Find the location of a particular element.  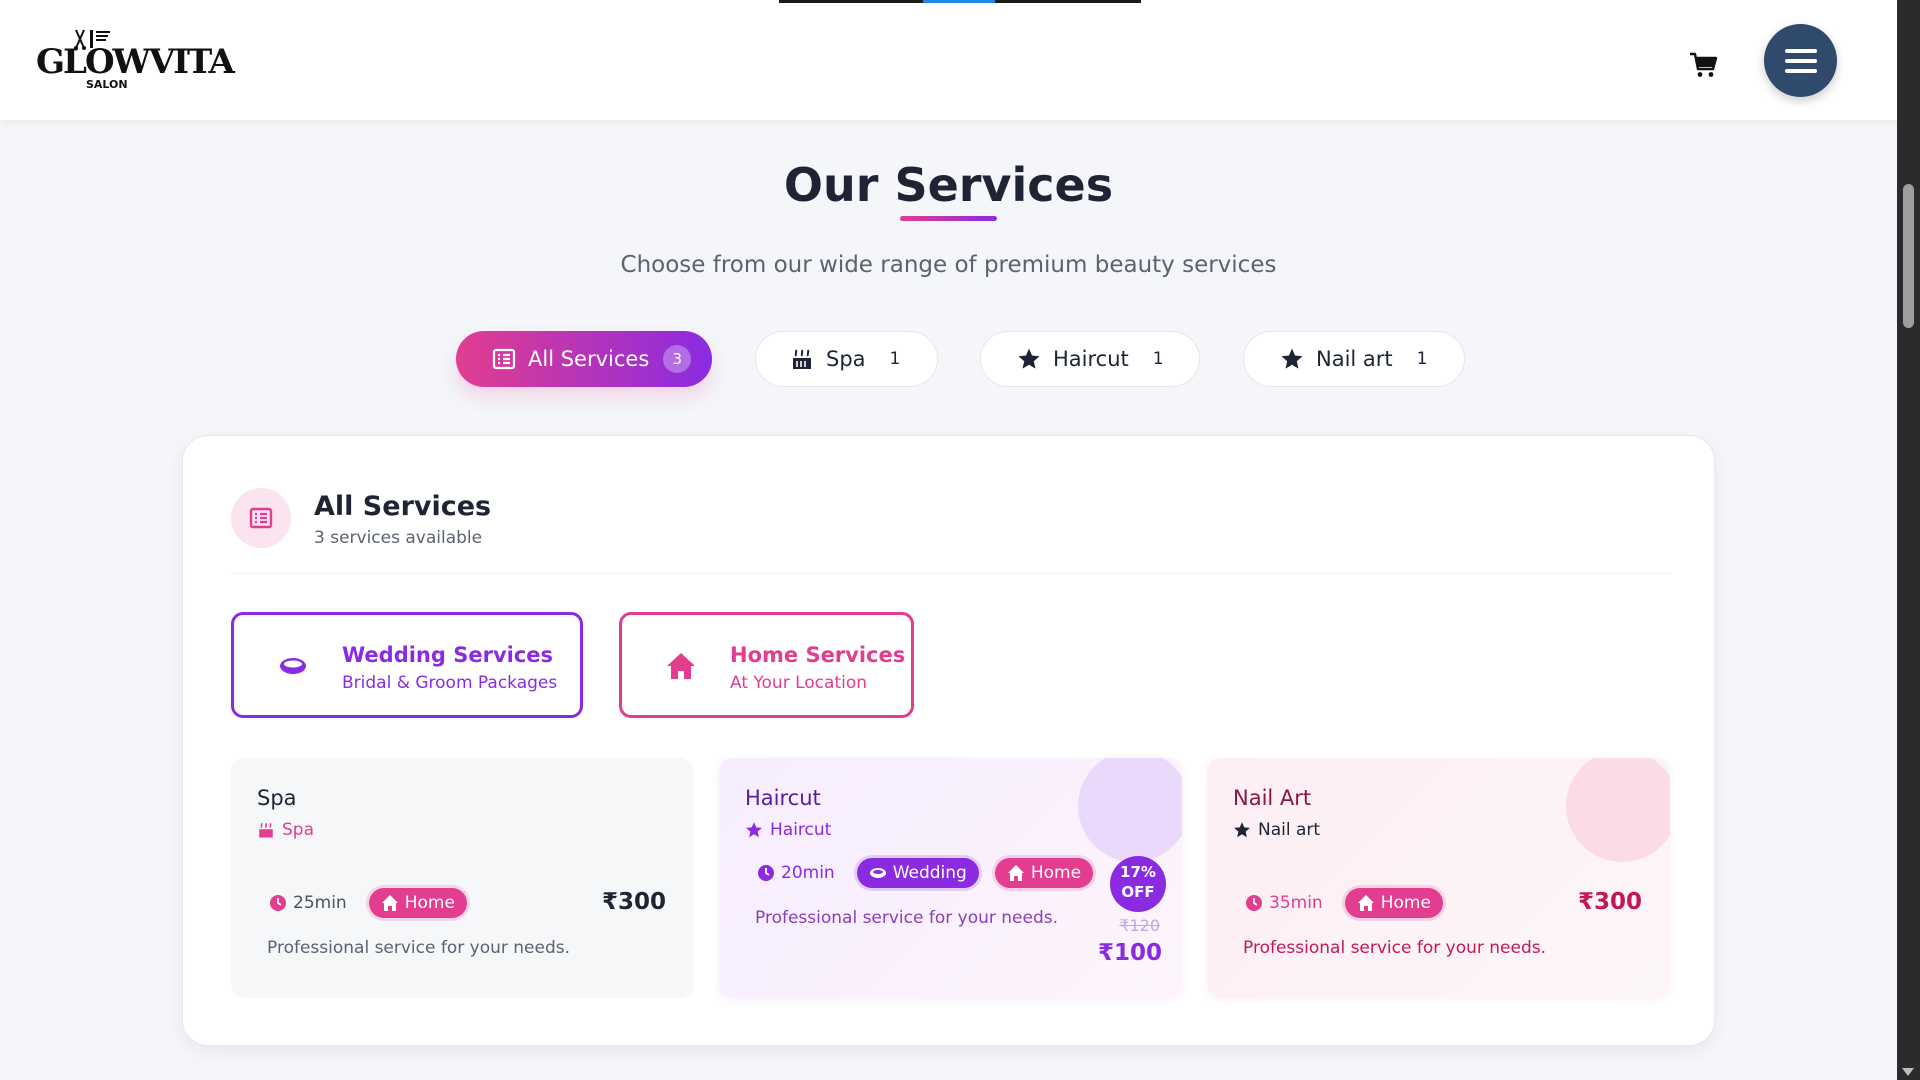

service-category: Spa is located at coordinates (285, 830).